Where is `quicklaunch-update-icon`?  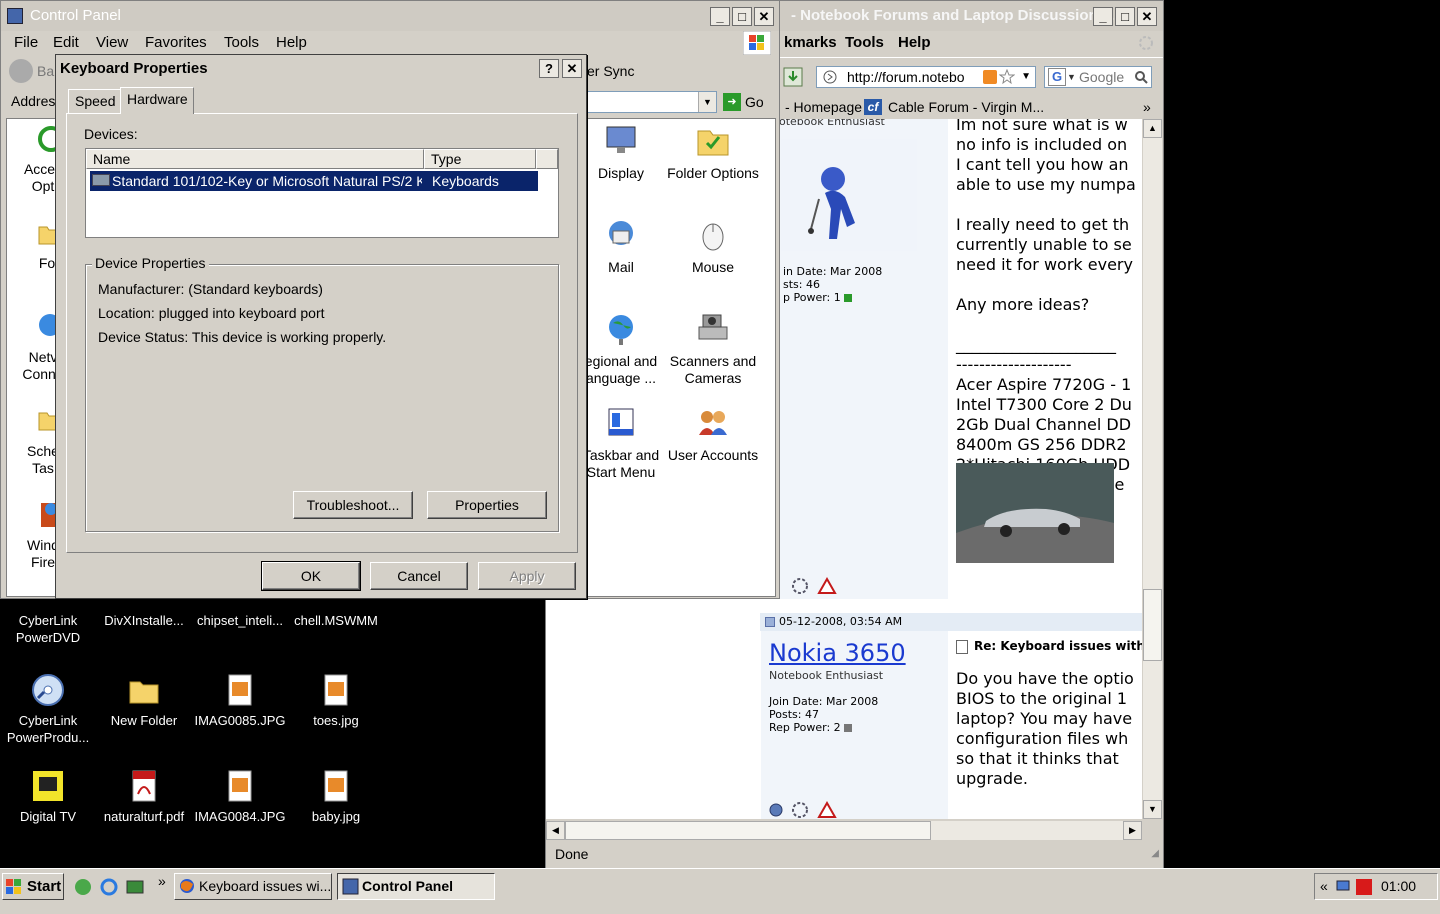 quicklaunch-update-icon is located at coordinates (83, 887).